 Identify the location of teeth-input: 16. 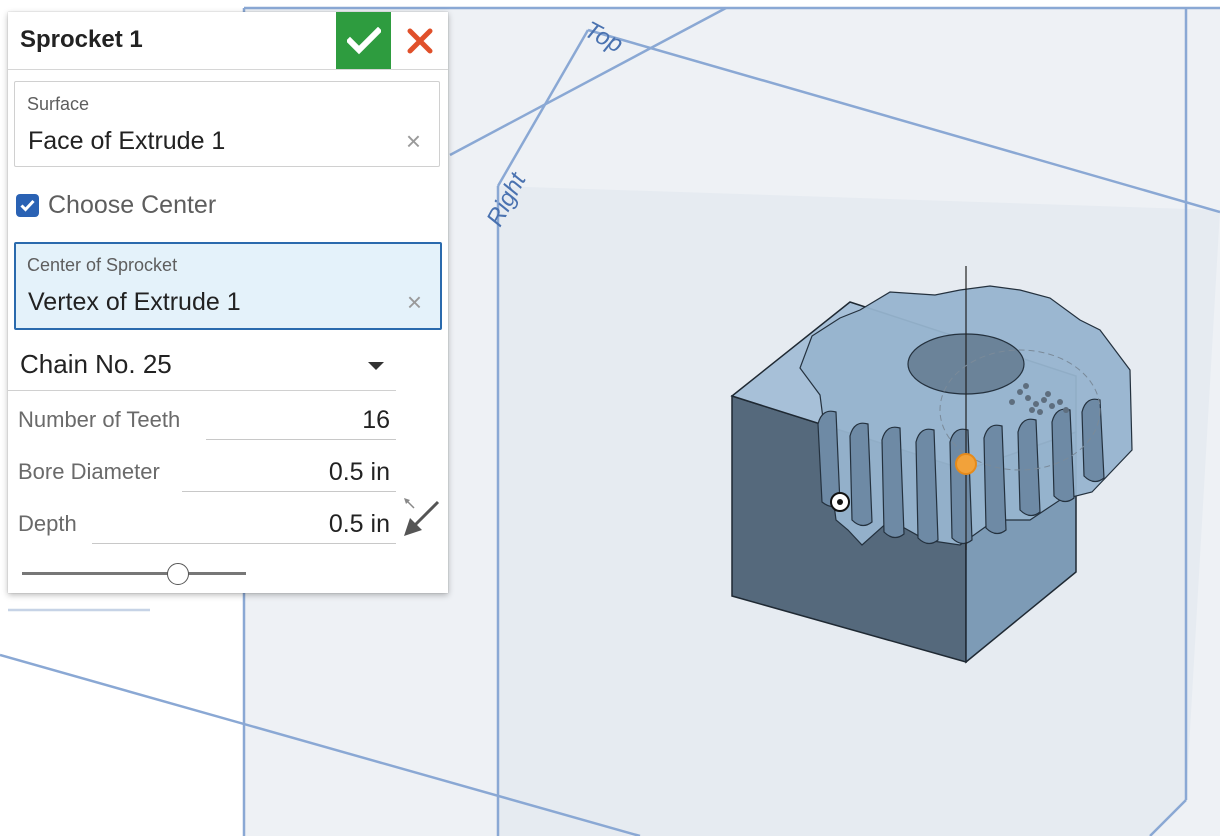
(301, 421).